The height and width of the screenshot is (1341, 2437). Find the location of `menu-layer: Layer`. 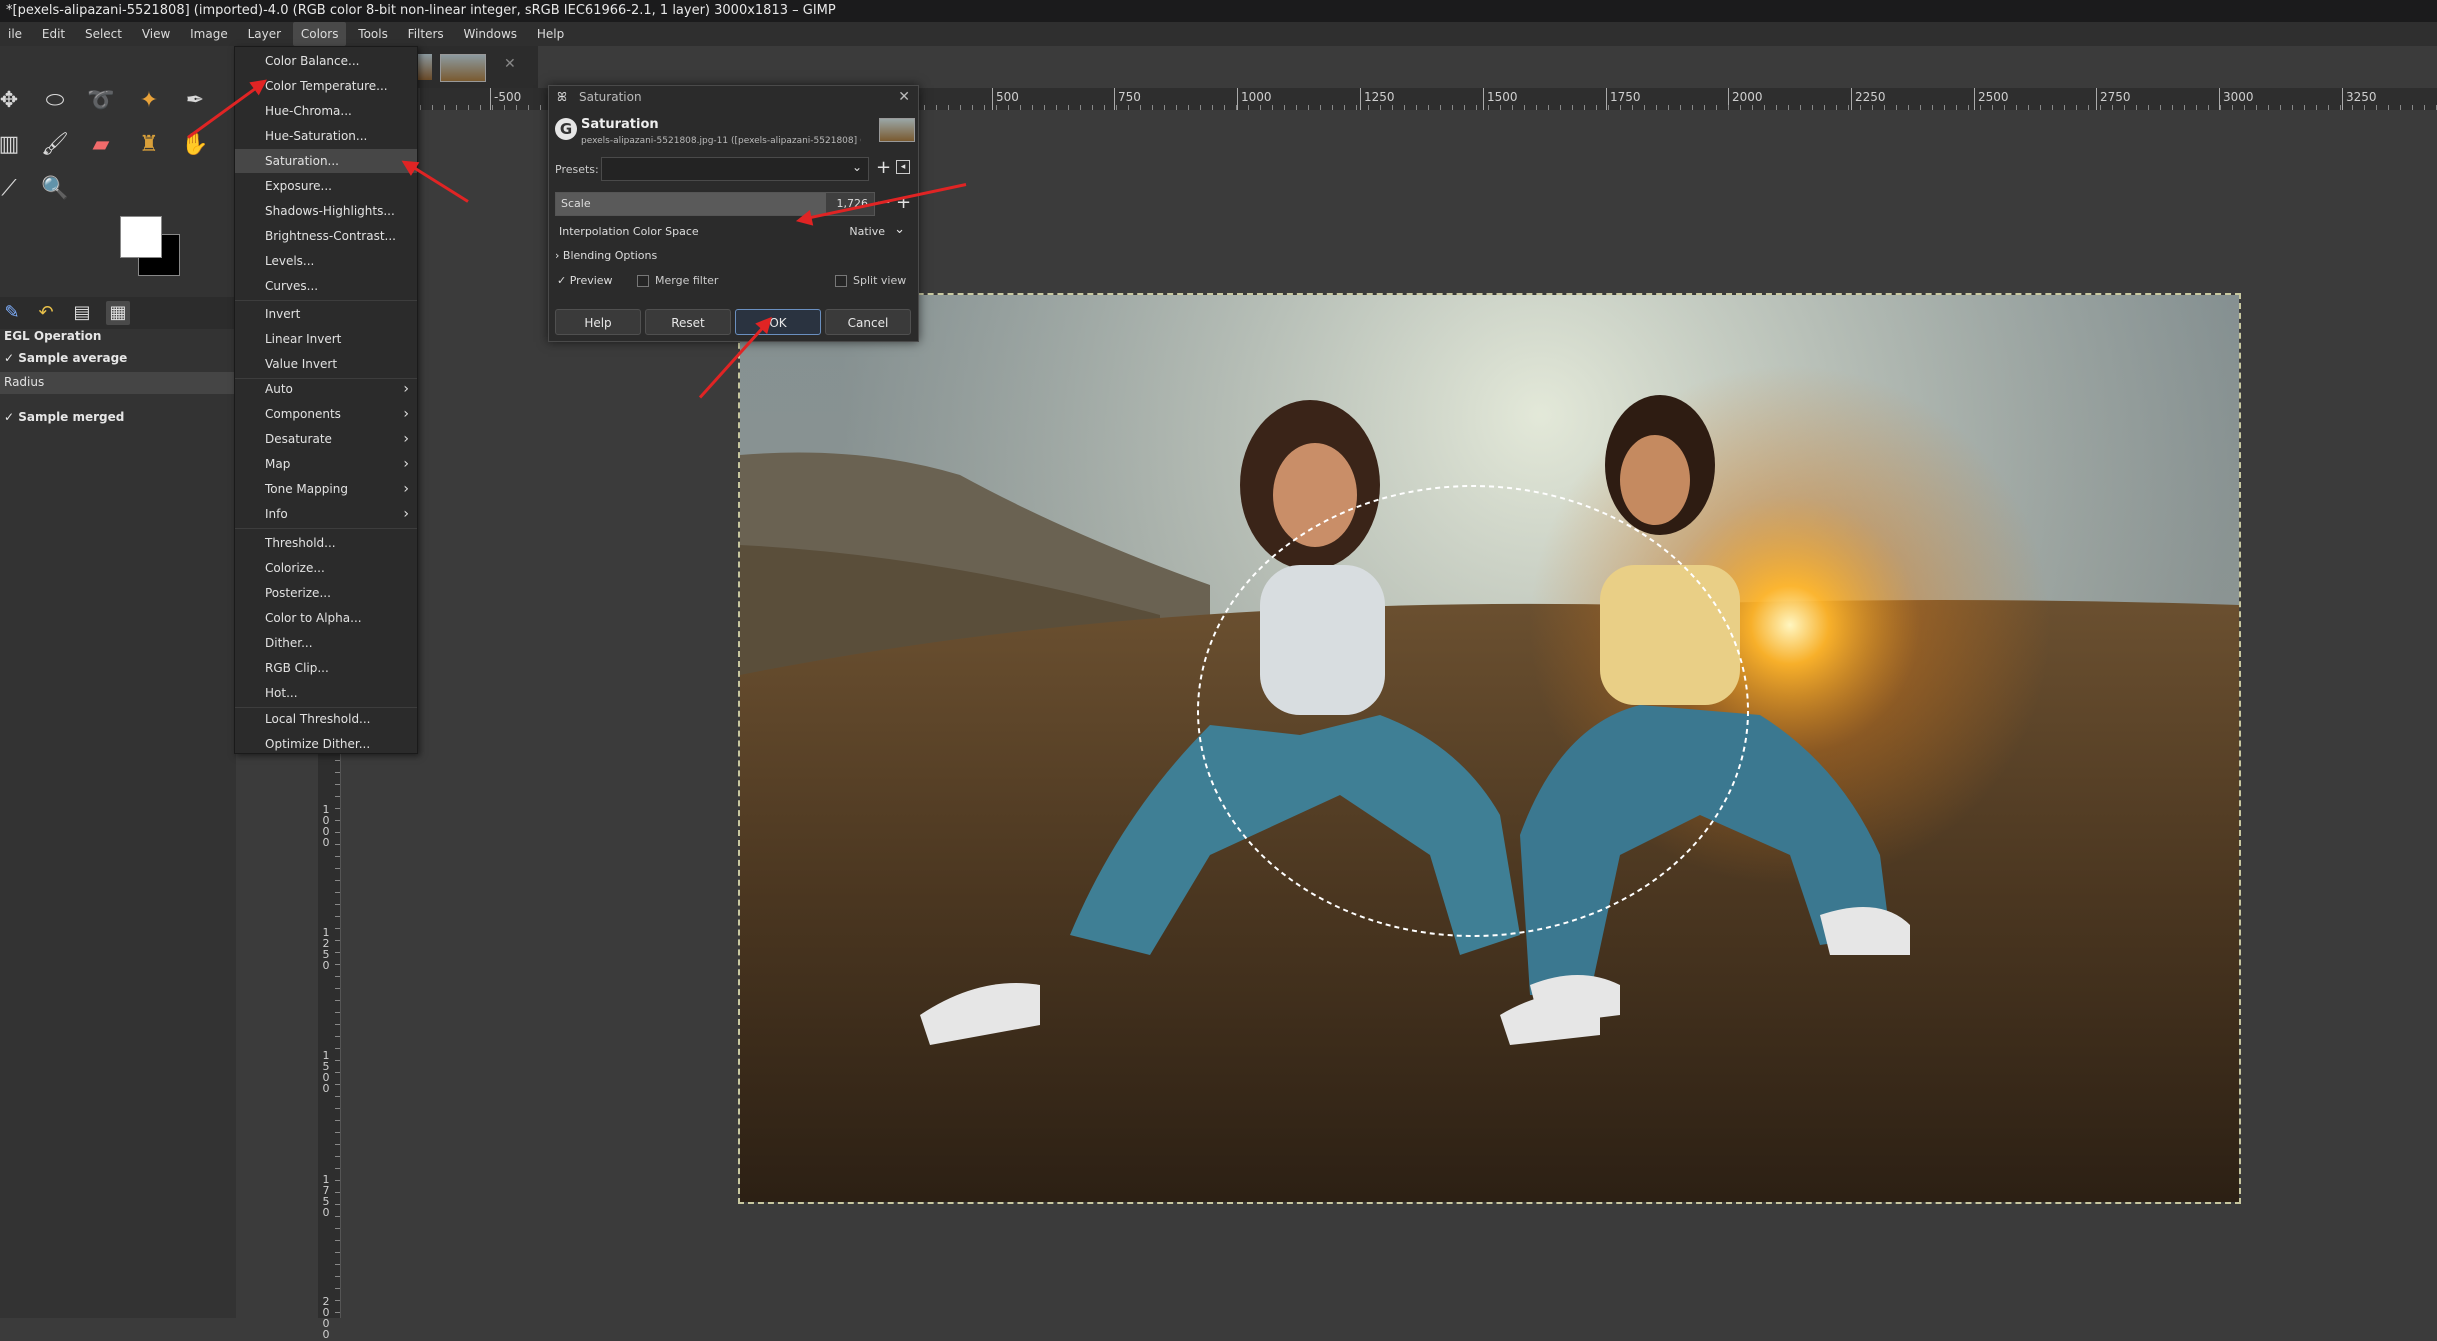

menu-layer: Layer is located at coordinates (264, 34).